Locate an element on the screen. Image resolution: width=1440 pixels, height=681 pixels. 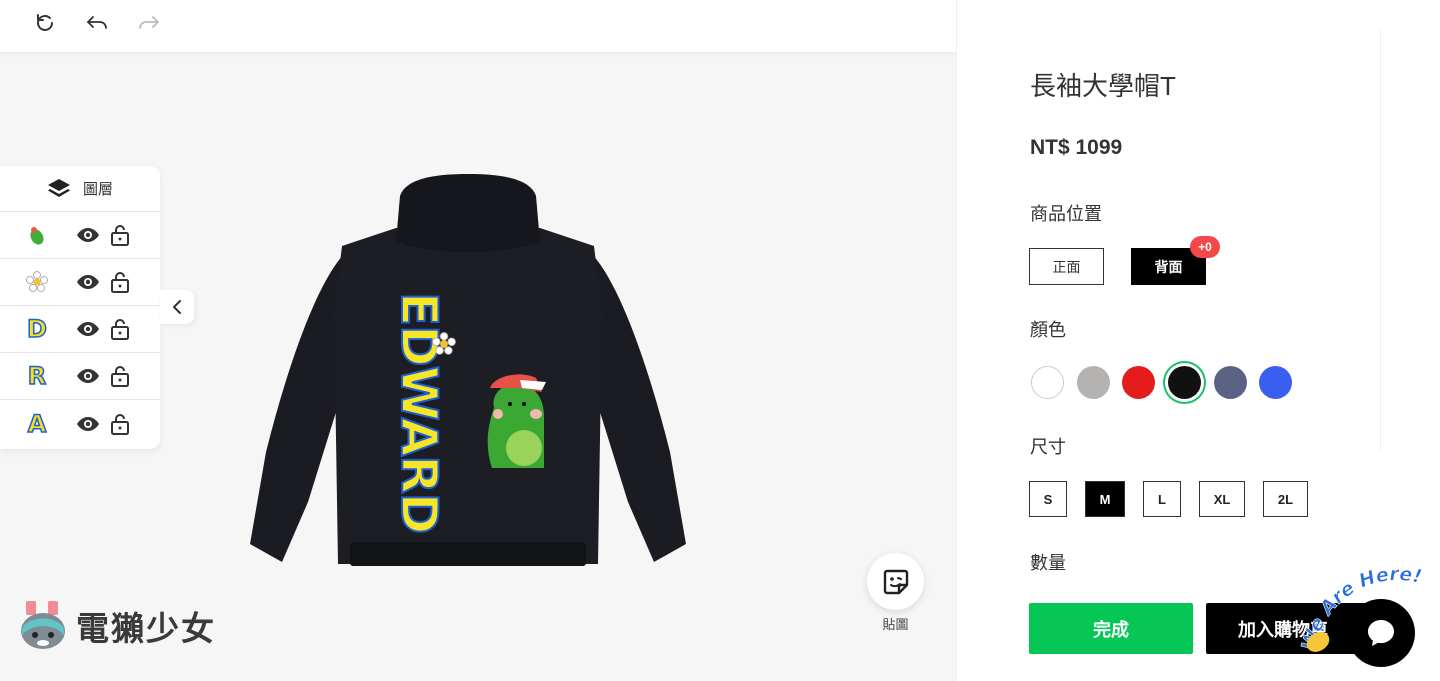
color-swatch-slate is located at coordinates (1230, 382).